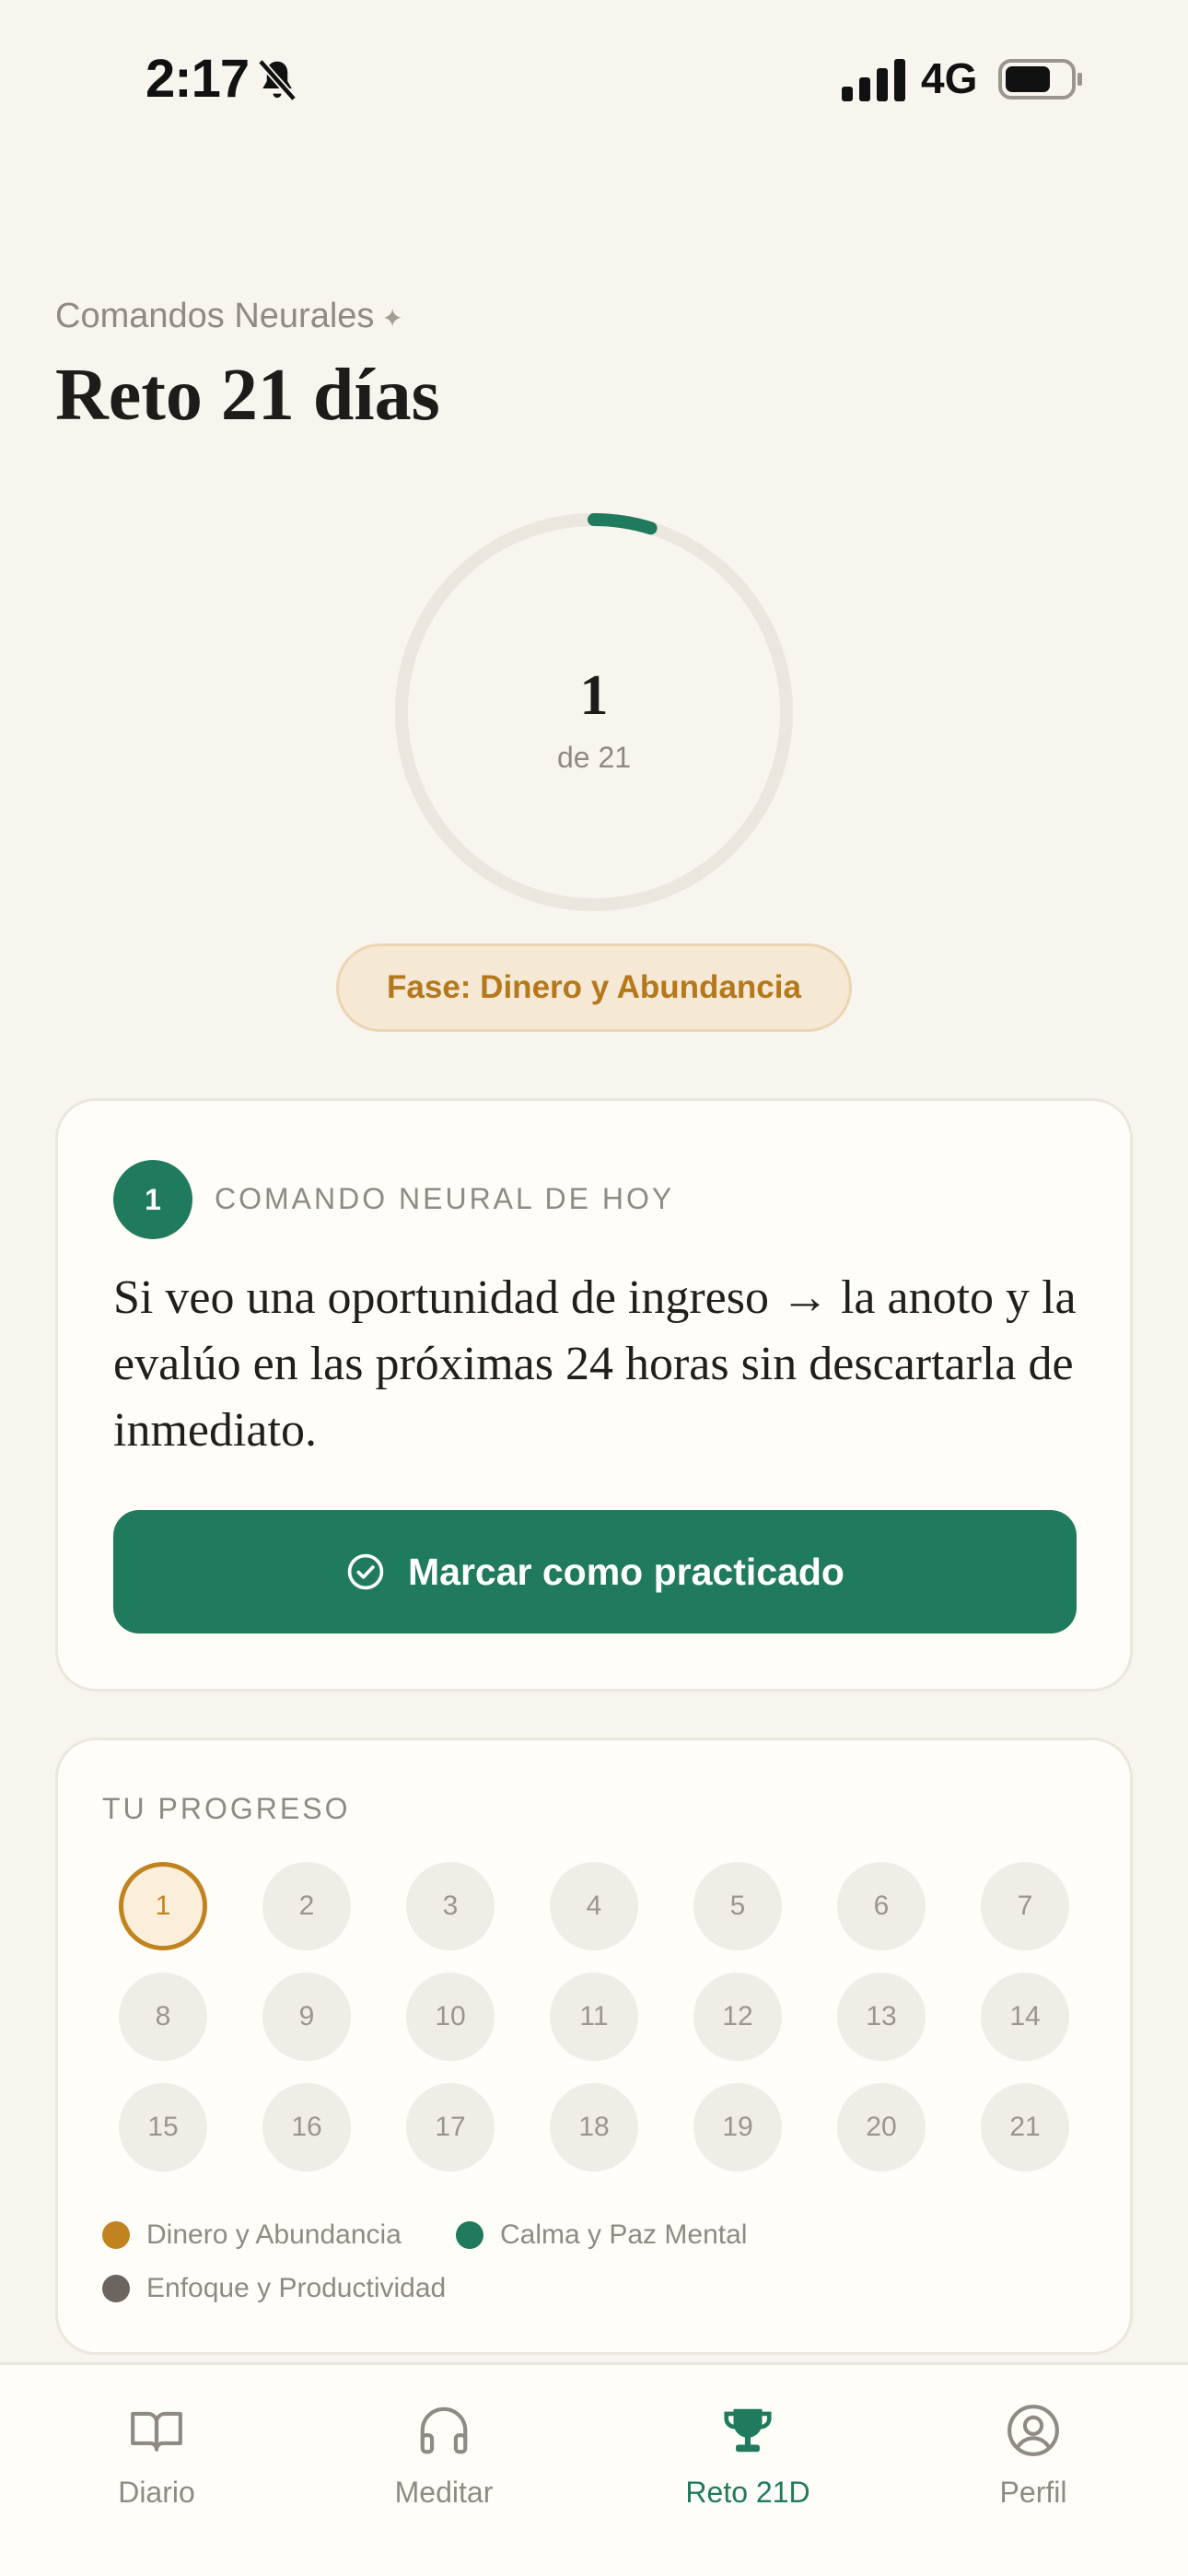 This screenshot has height=2576, width=1188. What do you see at coordinates (306, 1906) in the screenshot?
I see `day-cell: 2` at bounding box center [306, 1906].